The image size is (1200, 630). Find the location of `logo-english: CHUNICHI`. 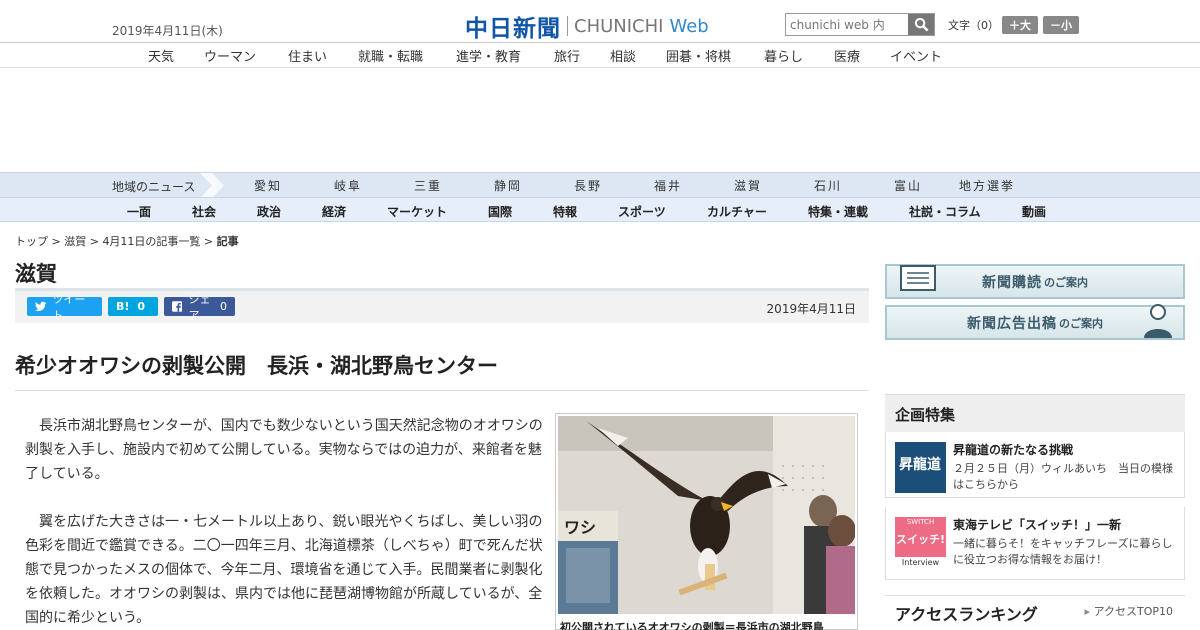

logo-english: CHUNICHI is located at coordinates (619, 26).